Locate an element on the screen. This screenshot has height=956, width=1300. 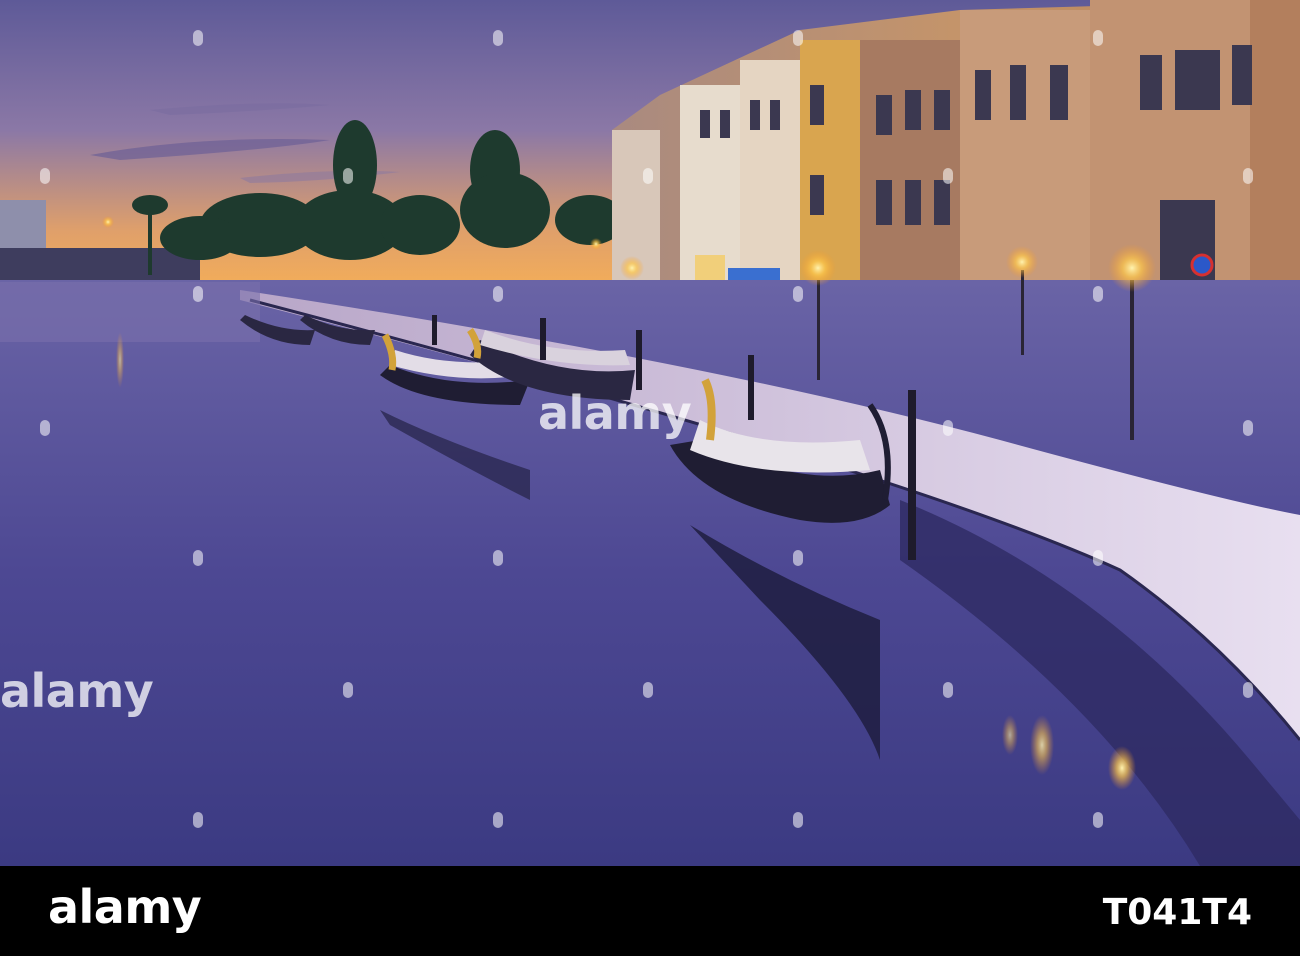
image-id: T041T4 is located at coordinates (1177, 912).